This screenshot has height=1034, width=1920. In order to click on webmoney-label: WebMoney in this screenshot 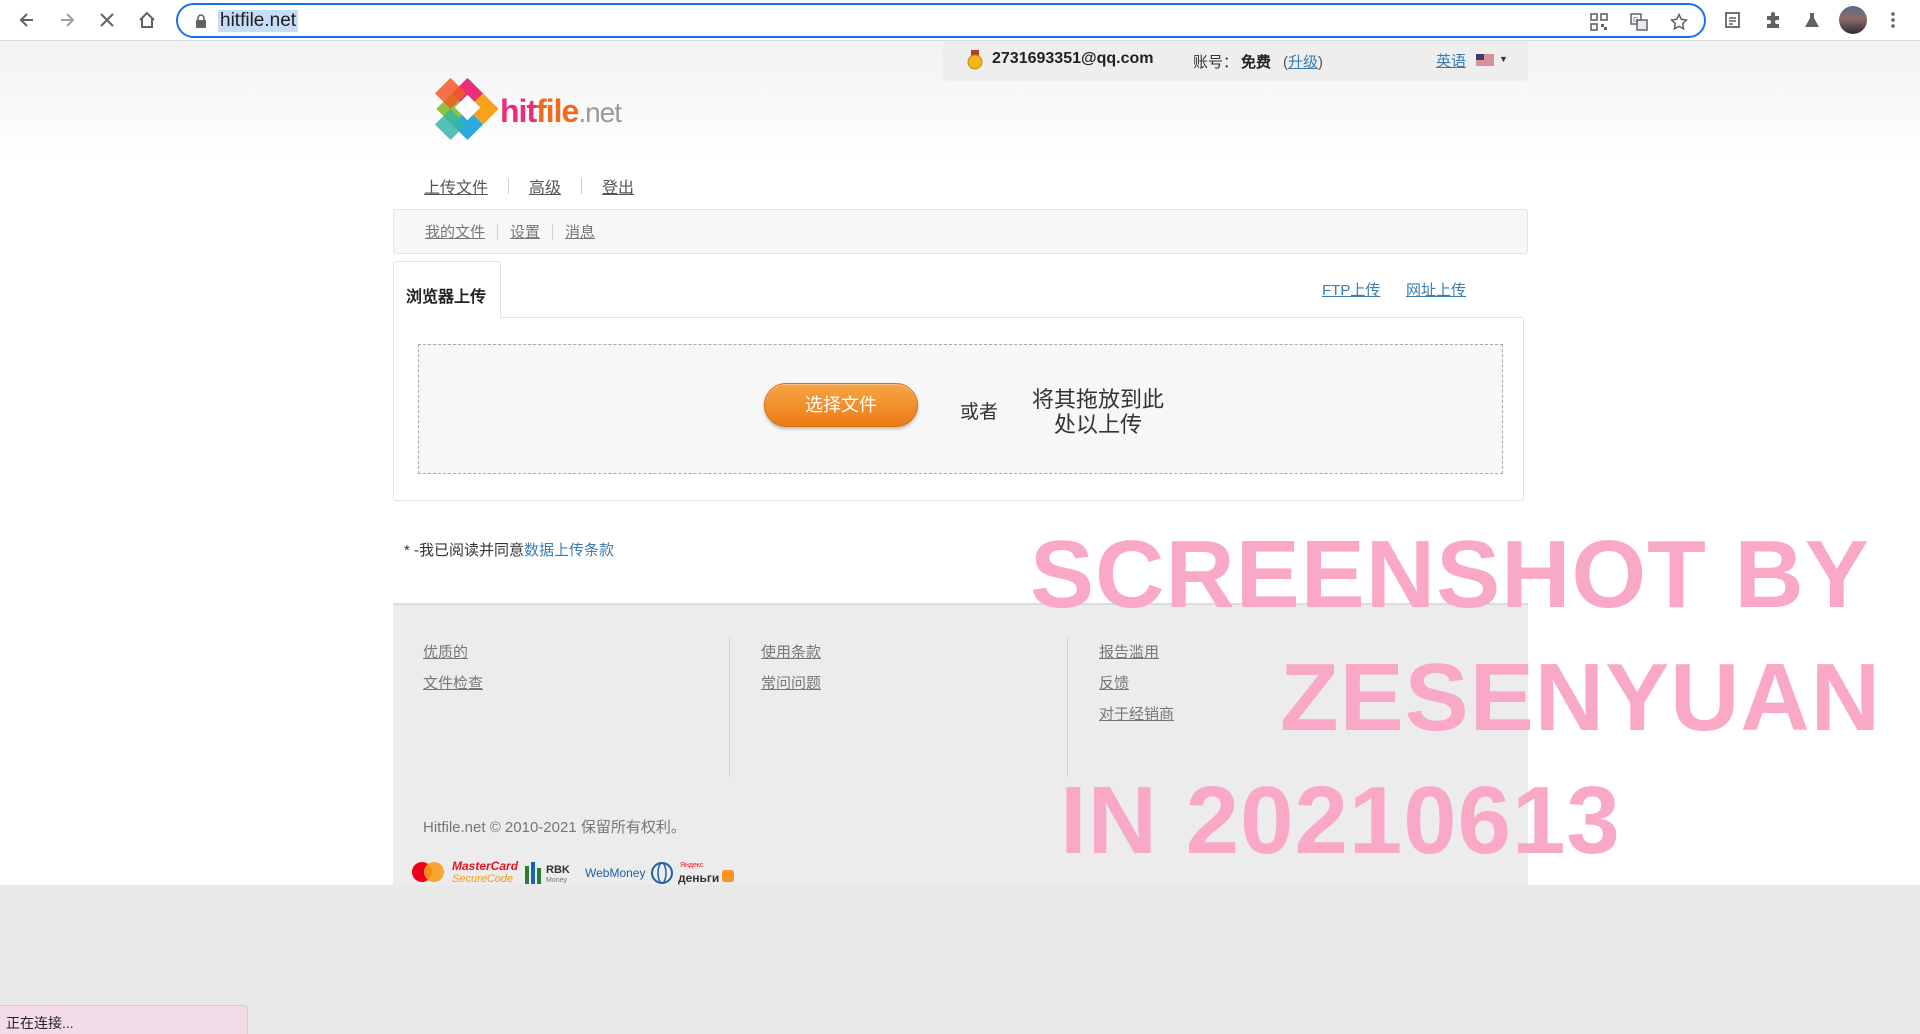, I will do `click(615, 873)`.